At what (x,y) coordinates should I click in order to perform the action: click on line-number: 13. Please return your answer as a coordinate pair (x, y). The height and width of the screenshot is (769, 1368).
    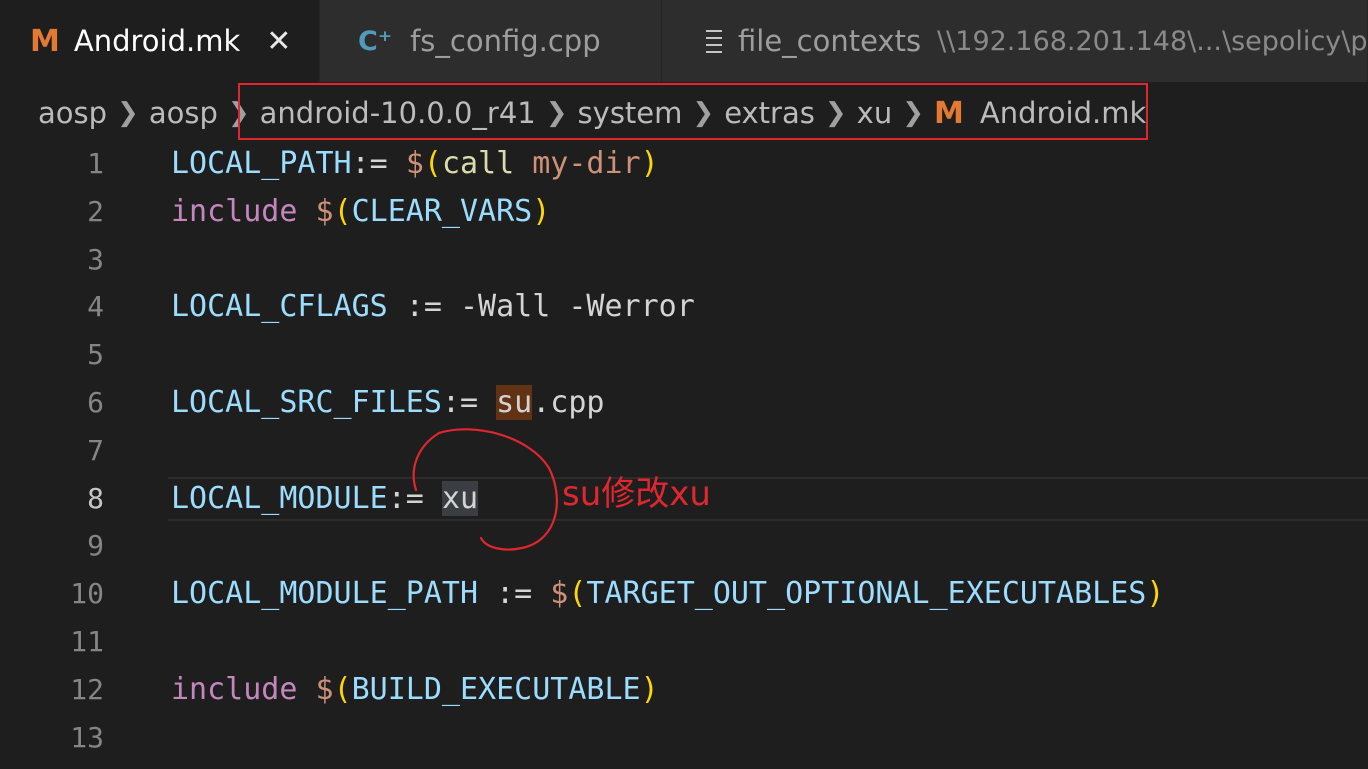
    Looking at the image, I should click on (87, 737).